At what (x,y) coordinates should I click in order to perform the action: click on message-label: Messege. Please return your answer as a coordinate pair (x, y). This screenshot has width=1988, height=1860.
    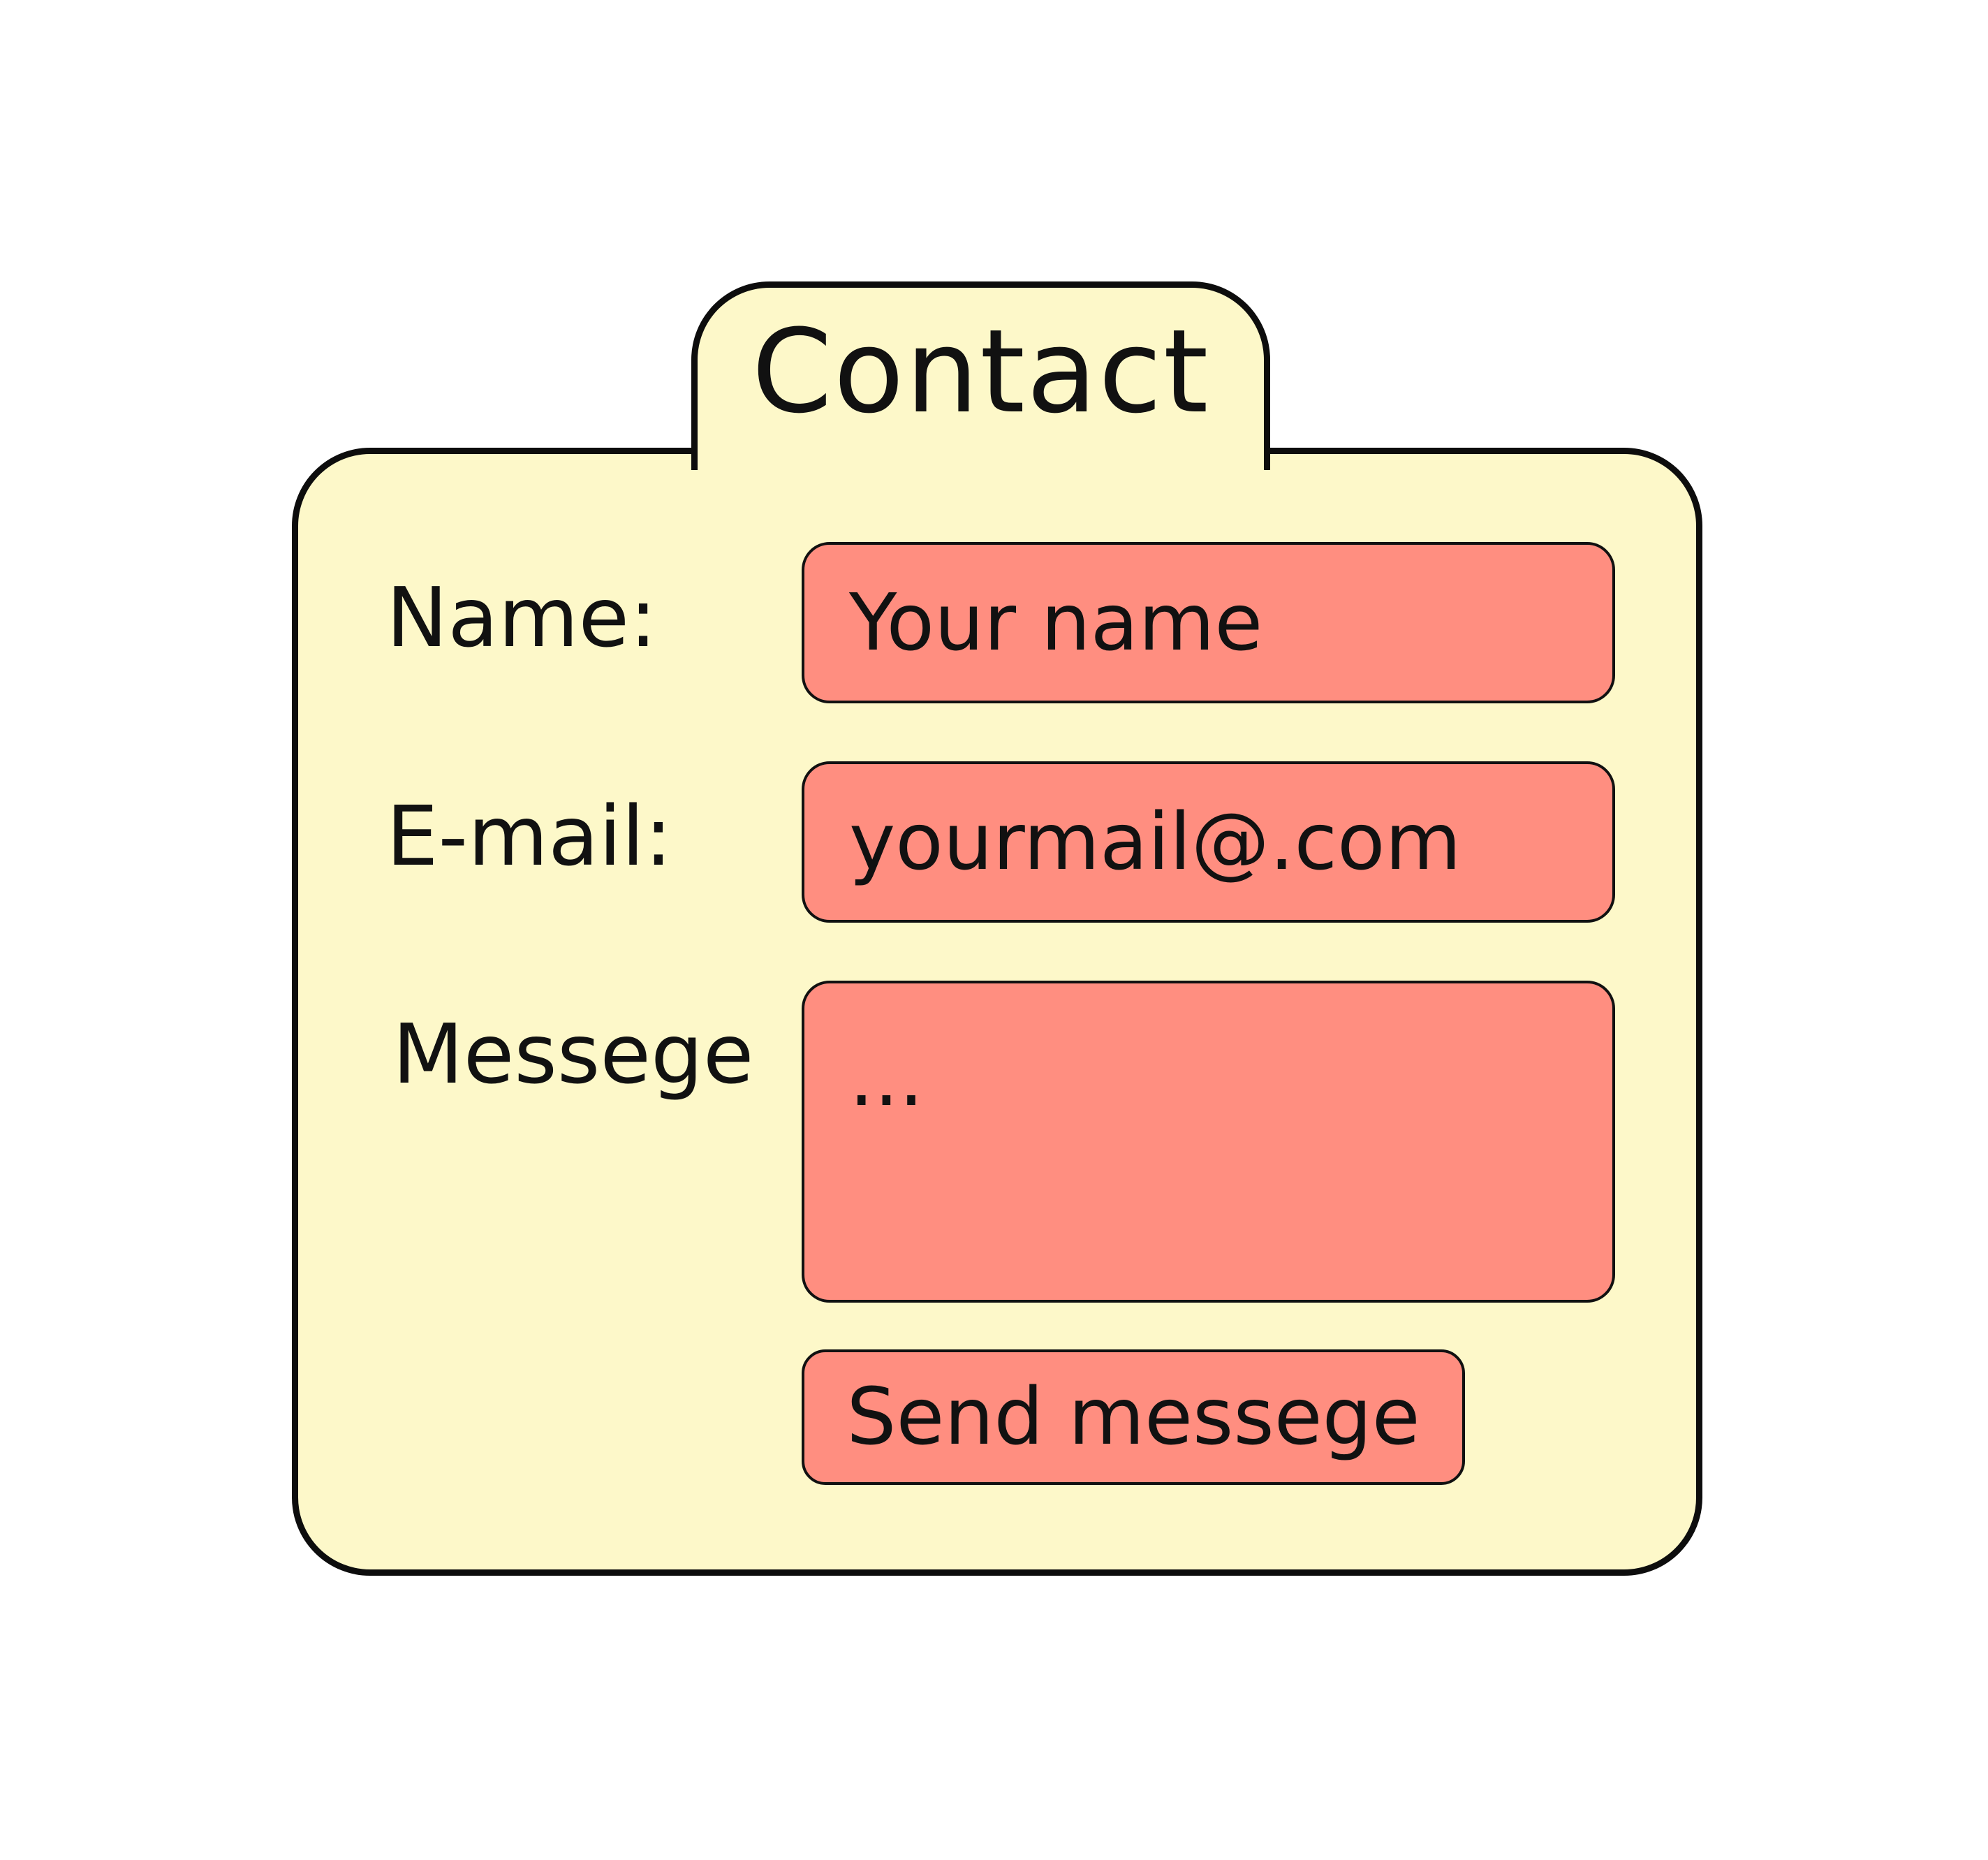
    Looking at the image, I should click on (573, 1054).